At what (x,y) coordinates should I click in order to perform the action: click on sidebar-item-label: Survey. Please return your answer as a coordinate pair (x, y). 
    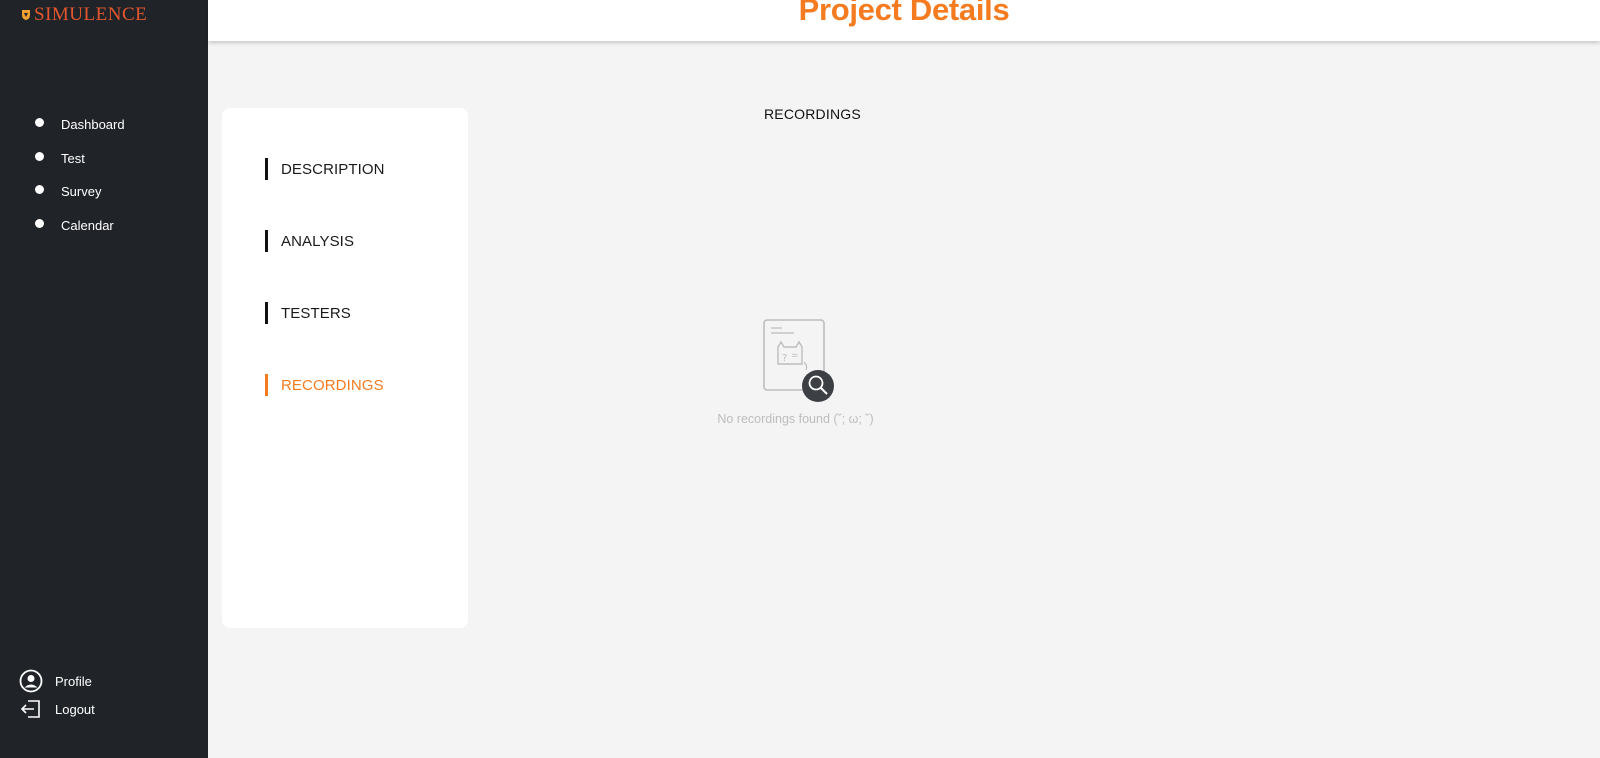
    Looking at the image, I should click on (81, 192).